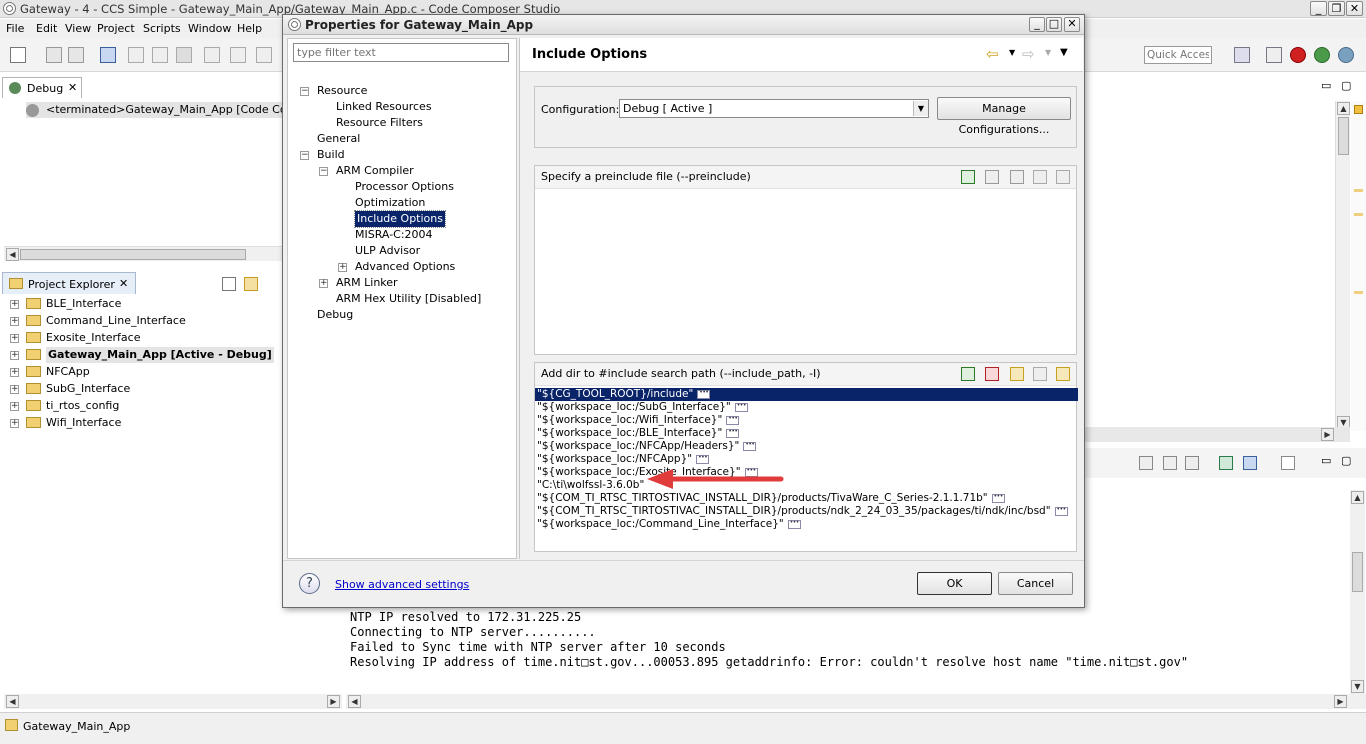 The height and width of the screenshot is (744, 1366). What do you see at coordinates (1054, 24) in the screenshot?
I see `dialog-maximize-button: □` at bounding box center [1054, 24].